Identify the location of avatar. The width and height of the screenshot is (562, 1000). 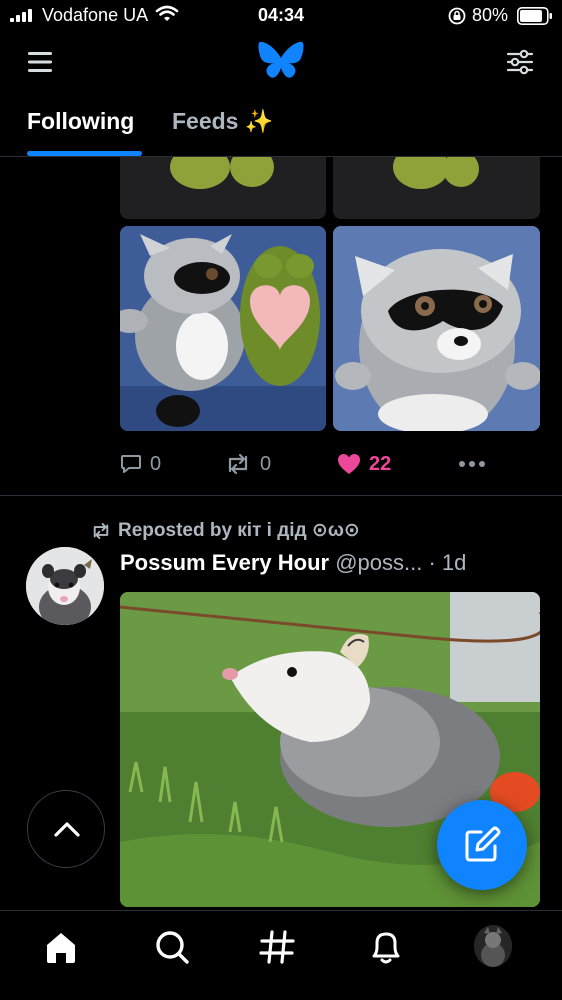
(65, 586).